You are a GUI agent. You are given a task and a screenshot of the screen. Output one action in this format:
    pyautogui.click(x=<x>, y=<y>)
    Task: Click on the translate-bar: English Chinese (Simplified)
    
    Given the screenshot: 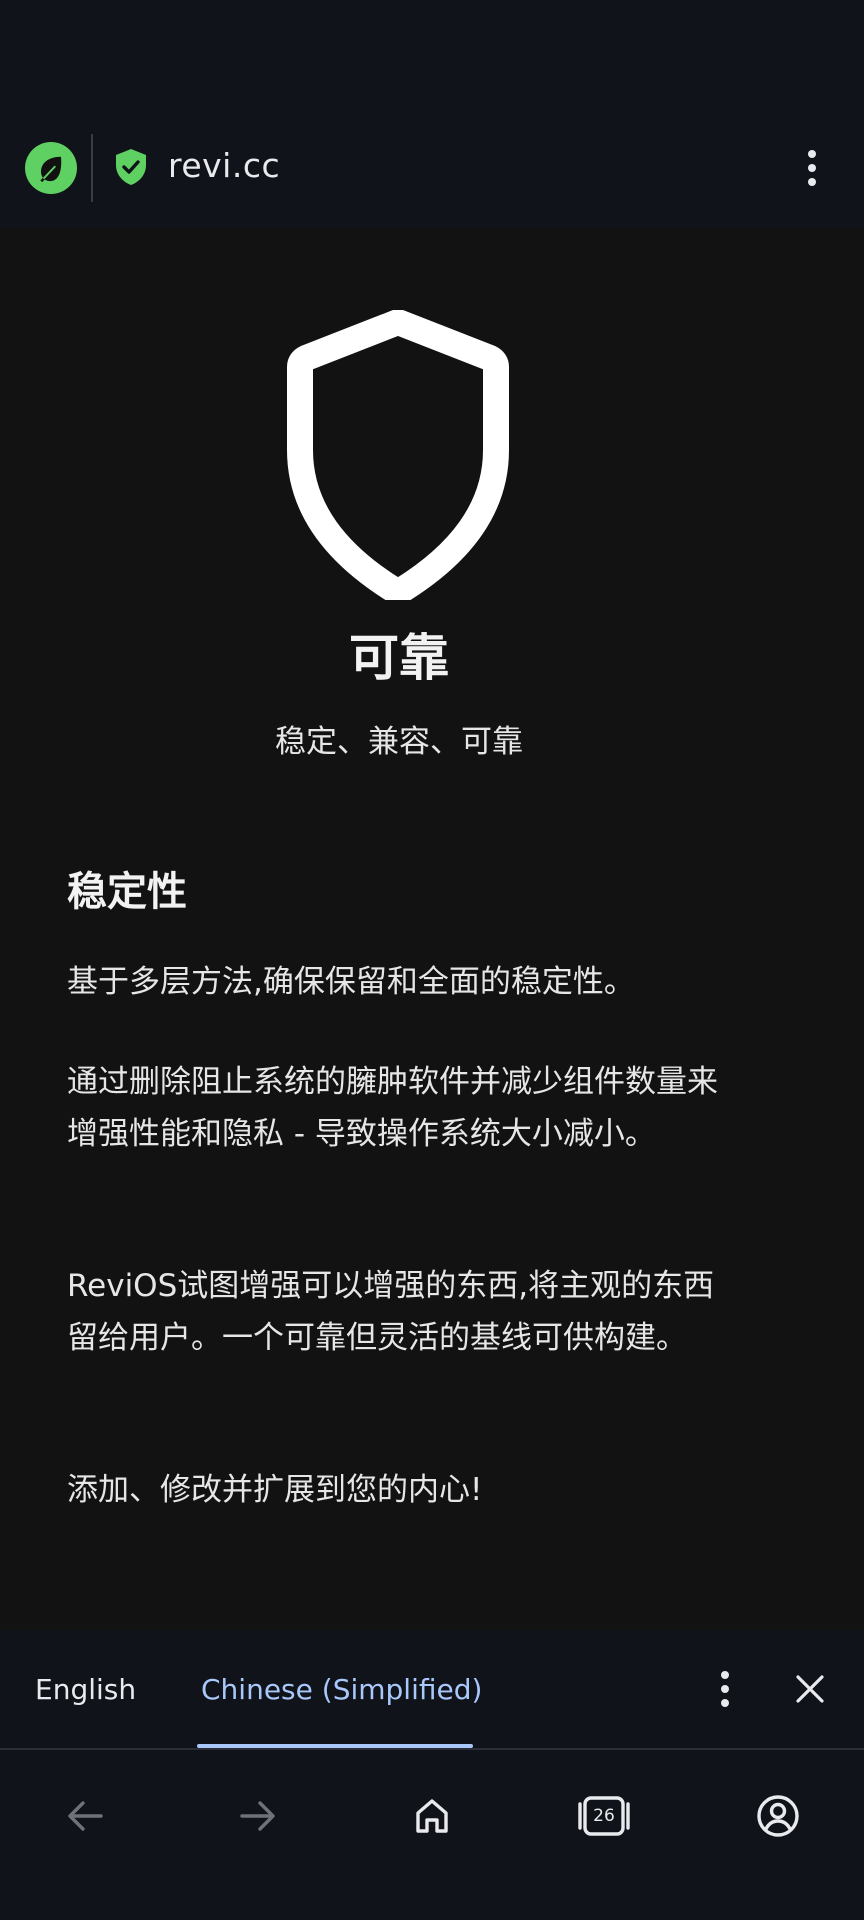 What is the action you would take?
    pyautogui.click(x=432, y=1689)
    